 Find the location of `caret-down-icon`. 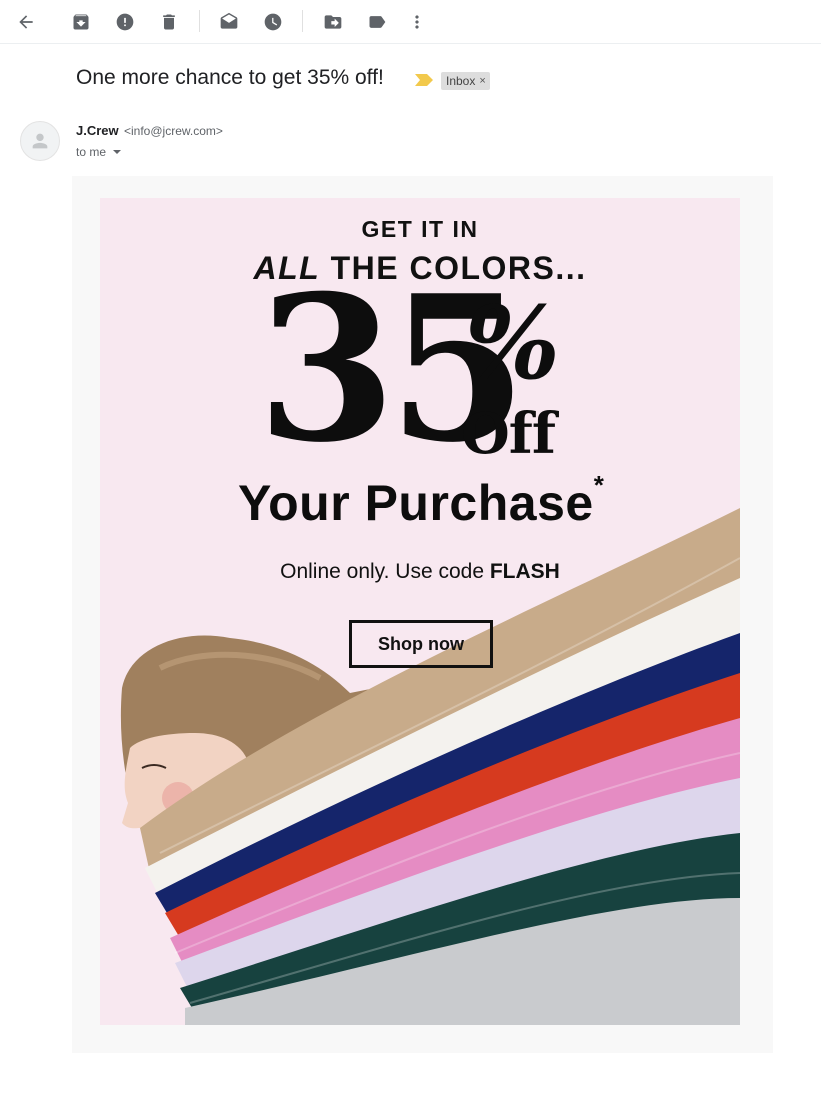

caret-down-icon is located at coordinates (117, 152).